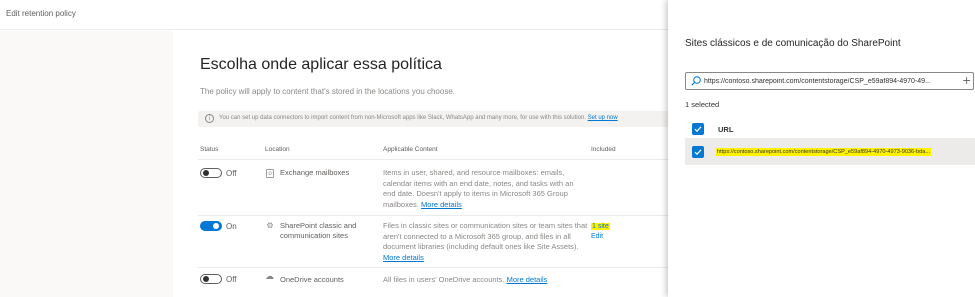 The height and width of the screenshot is (297, 975). I want to click on column-header-included: Included, so click(603, 149).